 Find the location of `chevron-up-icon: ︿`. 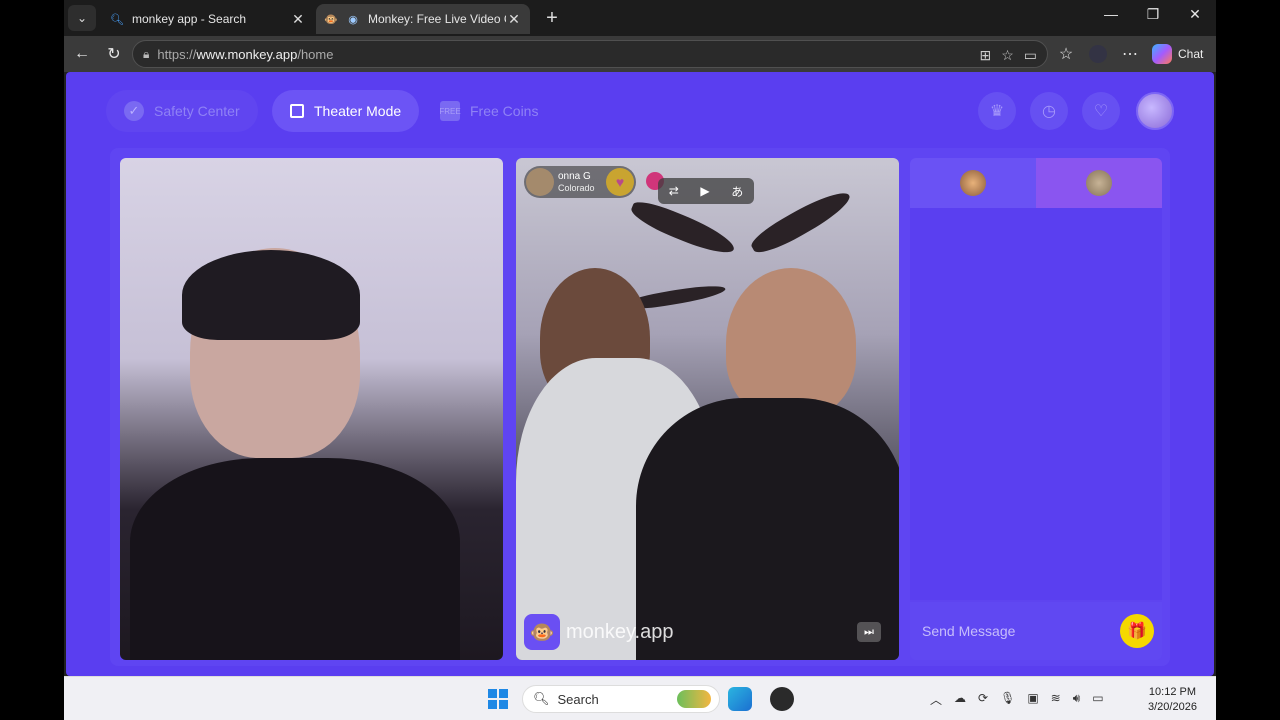

chevron-up-icon: ︿ is located at coordinates (936, 699).